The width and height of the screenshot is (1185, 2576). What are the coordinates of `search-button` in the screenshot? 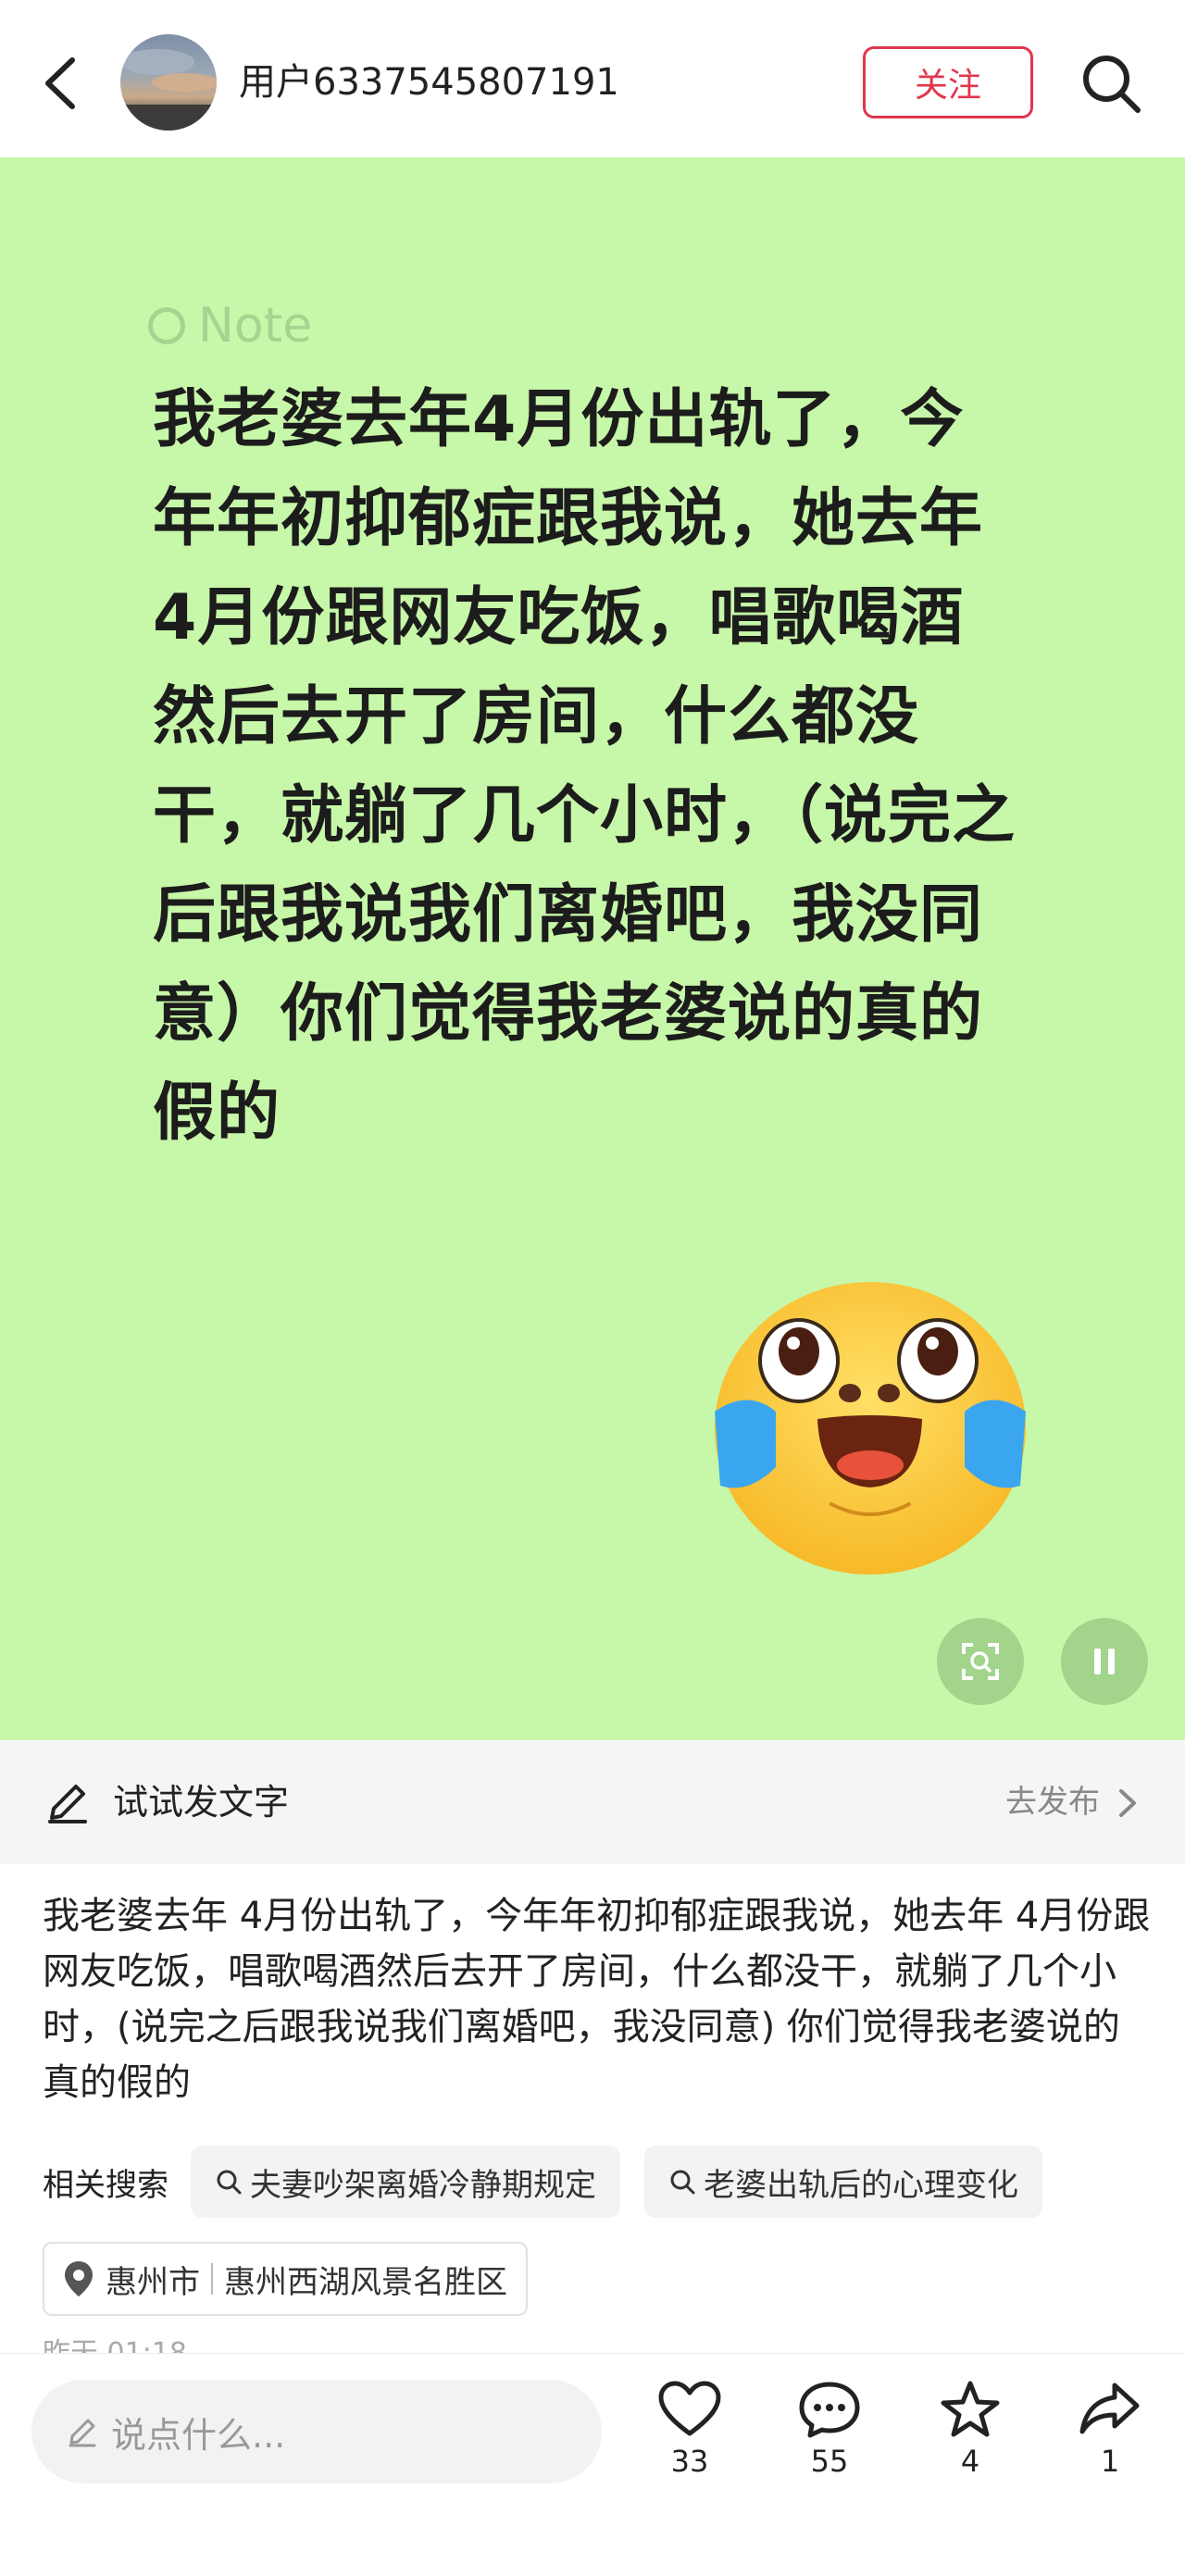 It's located at (1112, 84).